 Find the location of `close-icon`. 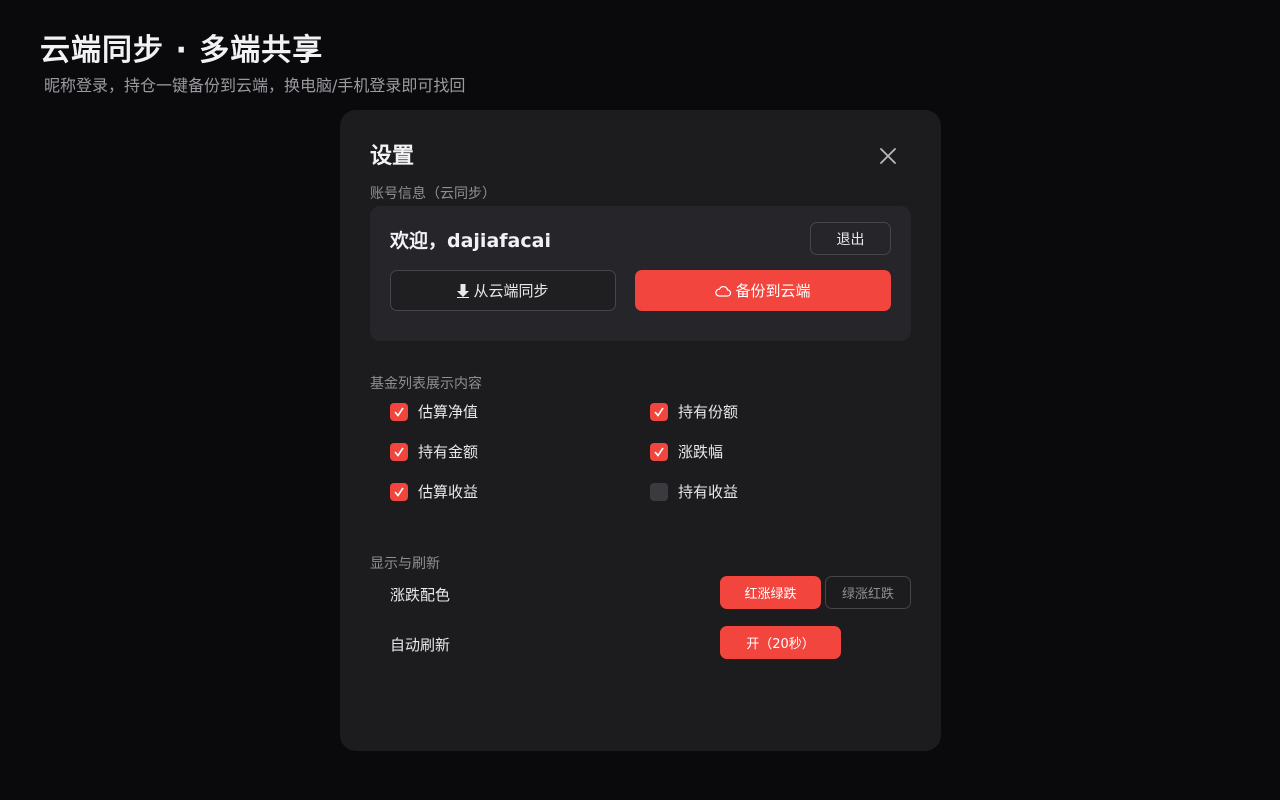

close-icon is located at coordinates (888, 156).